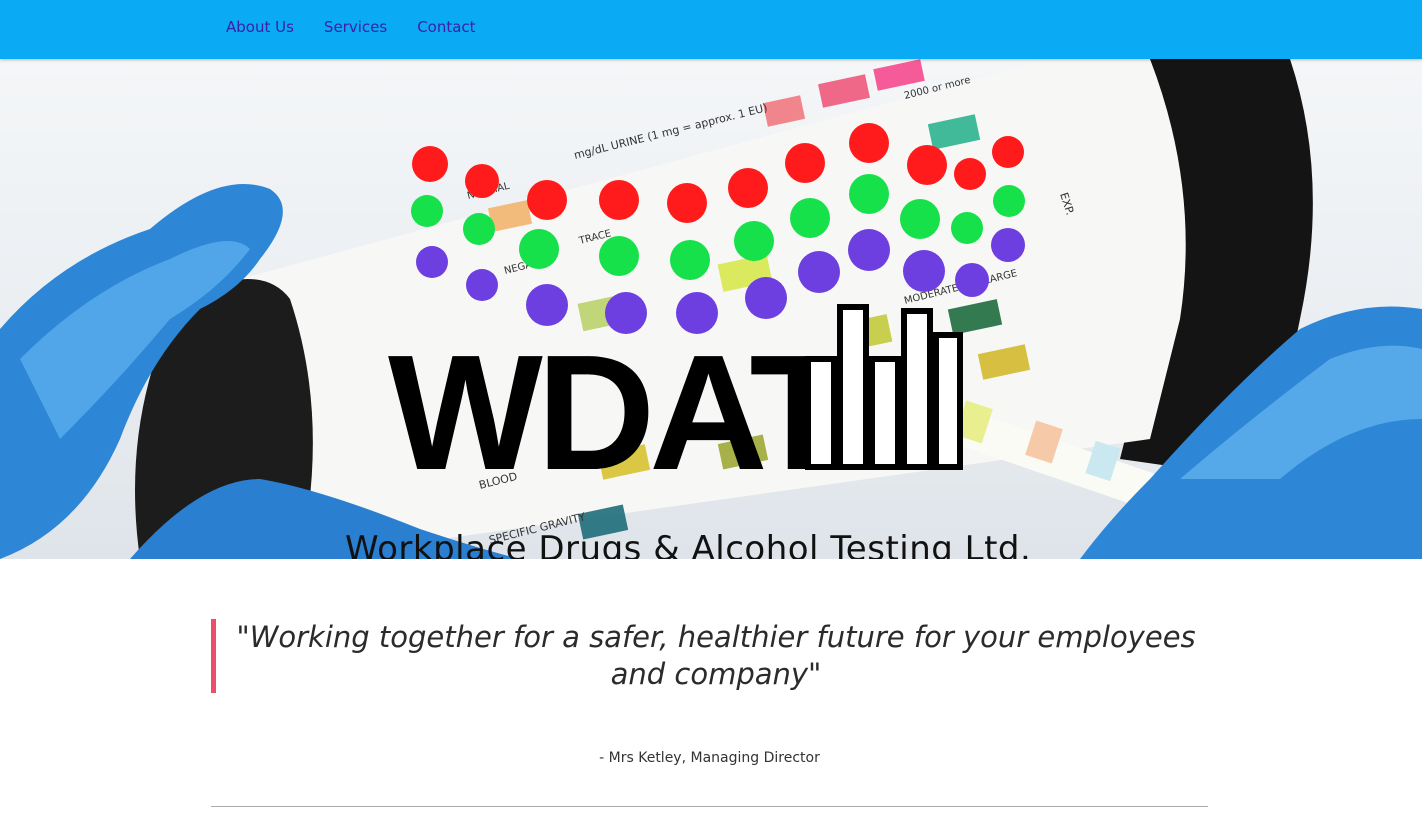 This screenshot has height=827, width=1422. Describe the element at coordinates (446, 27) in the screenshot. I see `nav-contact-link: Contact` at that location.